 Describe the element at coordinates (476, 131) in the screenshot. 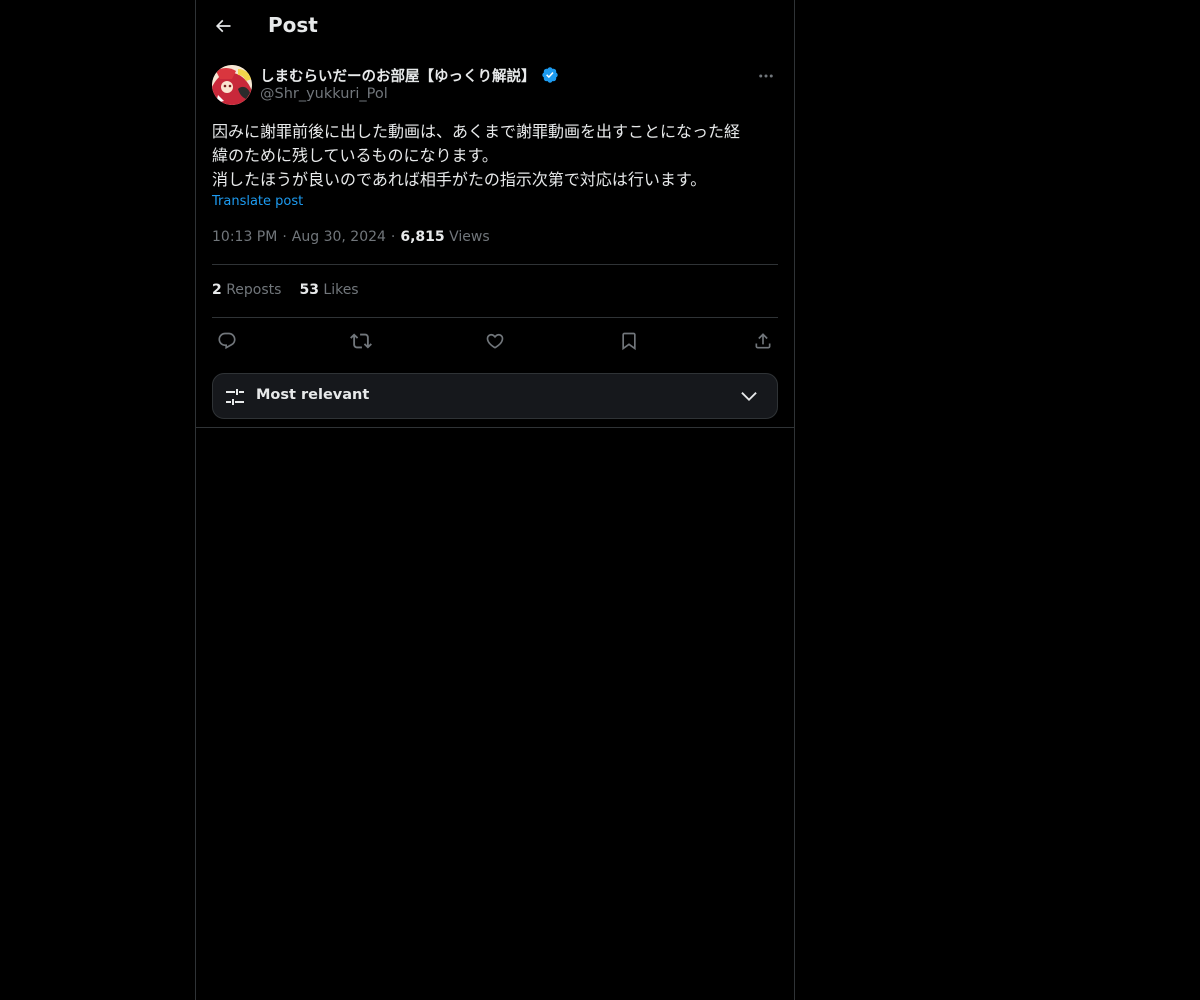

I see `post-text-line: 因みに謝罪前後に出した動画は、あくまで謝罪動画を出すことになった経` at that location.